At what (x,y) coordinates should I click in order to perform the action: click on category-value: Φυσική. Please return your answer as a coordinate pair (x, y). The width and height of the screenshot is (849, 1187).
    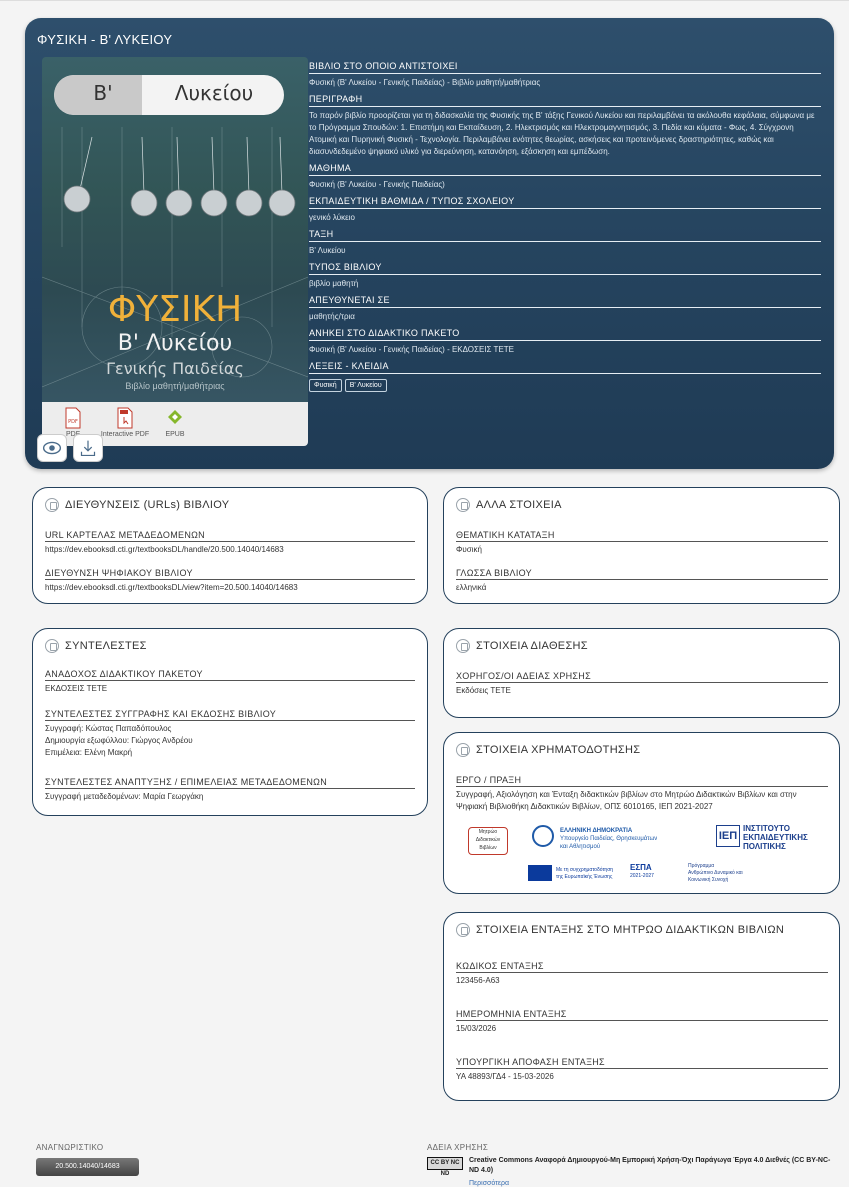
    Looking at the image, I should click on (469, 549).